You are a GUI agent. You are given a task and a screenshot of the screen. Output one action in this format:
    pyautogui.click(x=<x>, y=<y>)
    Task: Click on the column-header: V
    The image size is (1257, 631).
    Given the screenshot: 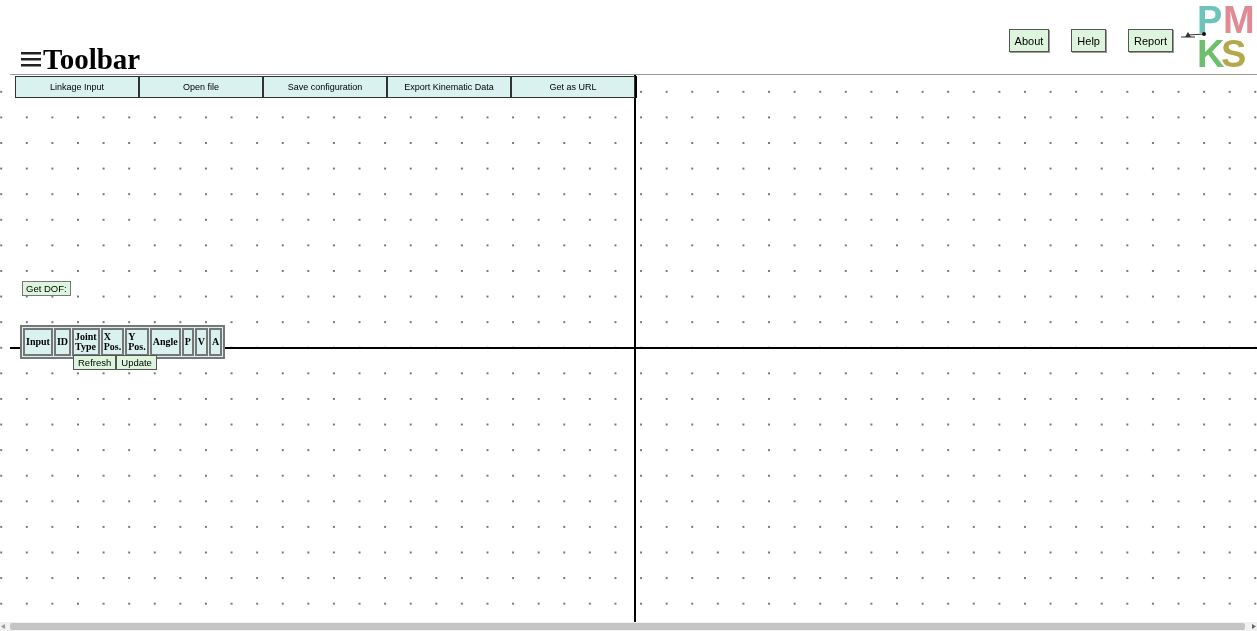 What is the action you would take?
    pyautogui.click(x=201, y=342)
    